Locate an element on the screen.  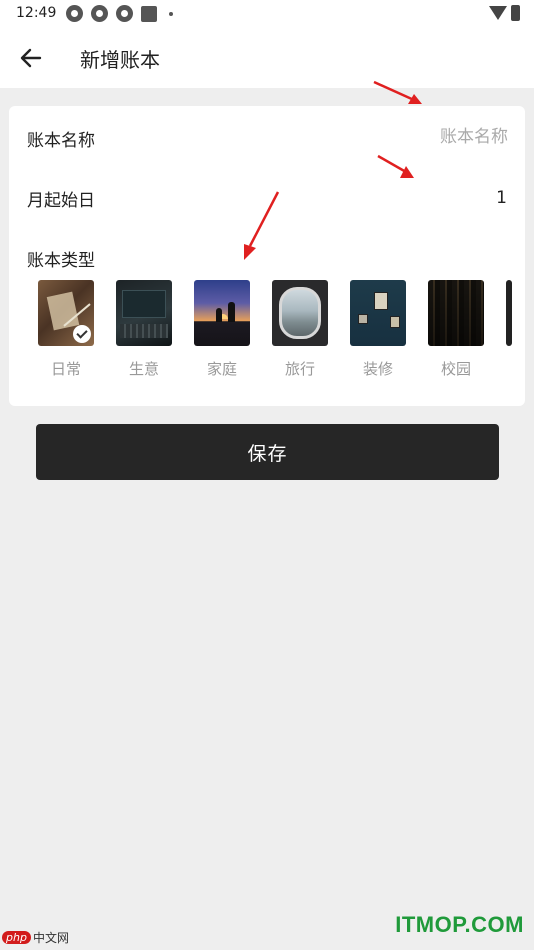
start-day-label: 月起始日 is located at coordinates (61, 201).